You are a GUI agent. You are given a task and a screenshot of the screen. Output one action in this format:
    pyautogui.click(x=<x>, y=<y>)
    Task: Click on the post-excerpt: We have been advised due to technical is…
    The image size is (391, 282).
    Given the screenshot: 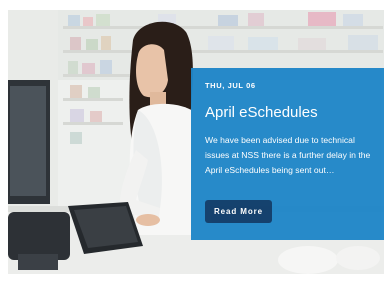 What is the action you would take?
    pyautogui.click(x=288, y=155)
    